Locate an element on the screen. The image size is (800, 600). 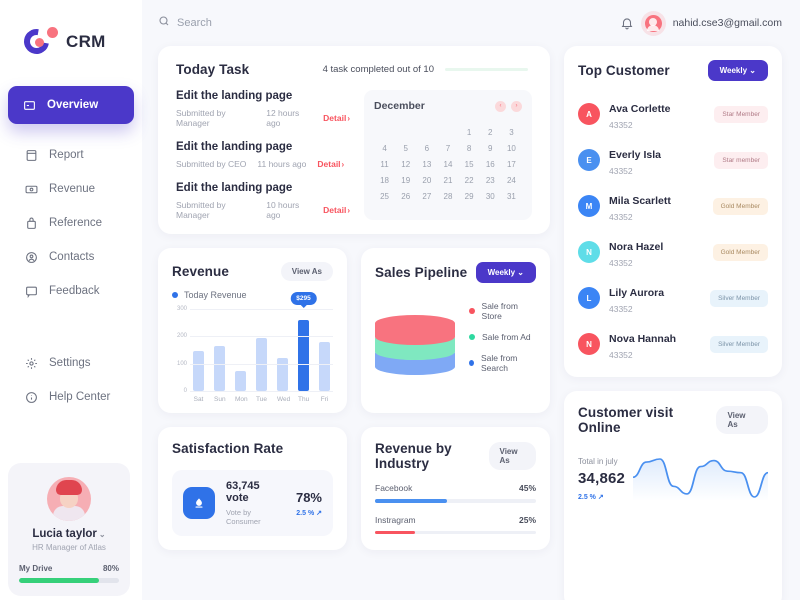
revenue-header: Revenue View As is located at coordinates (252, 271).